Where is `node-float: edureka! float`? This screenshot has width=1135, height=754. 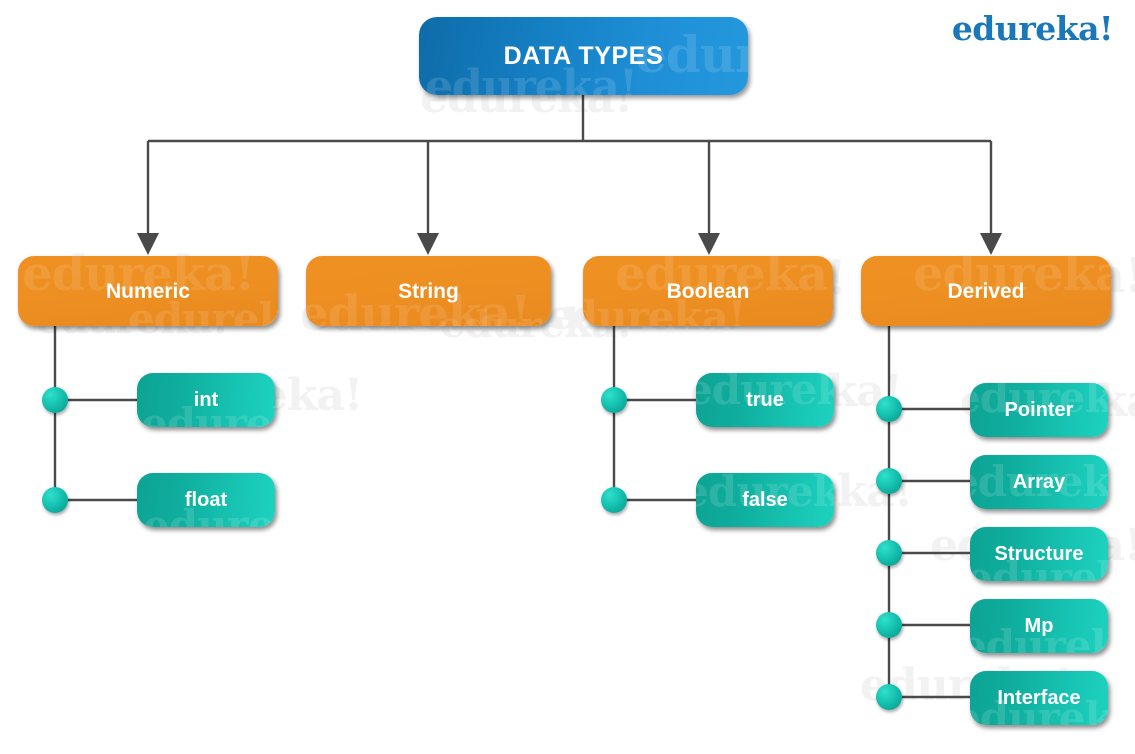
node-float: edureka! float is located at coordinates (206, 500).